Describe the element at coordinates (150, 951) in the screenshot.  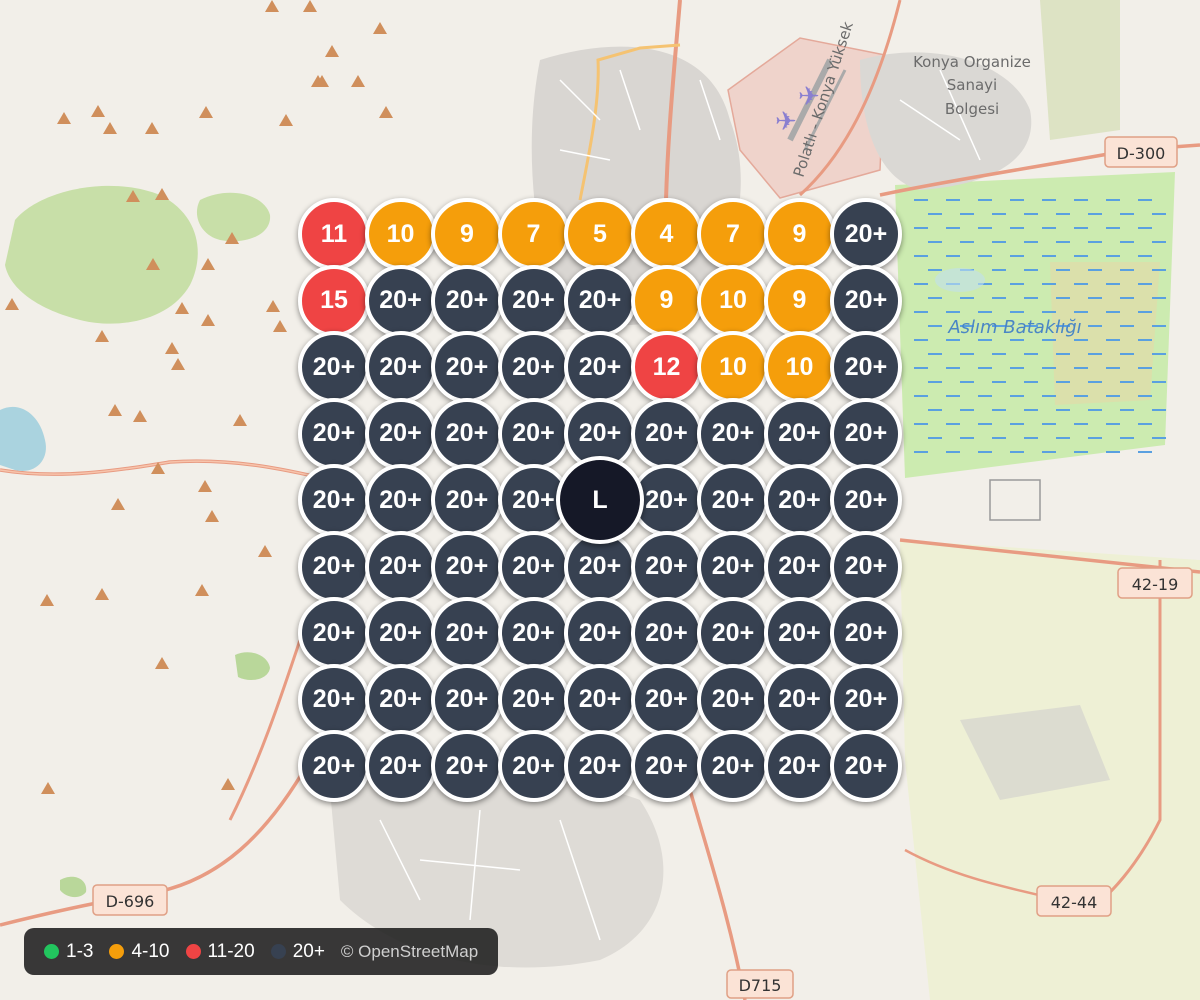
I see `legend-label: 4-10` at that location.